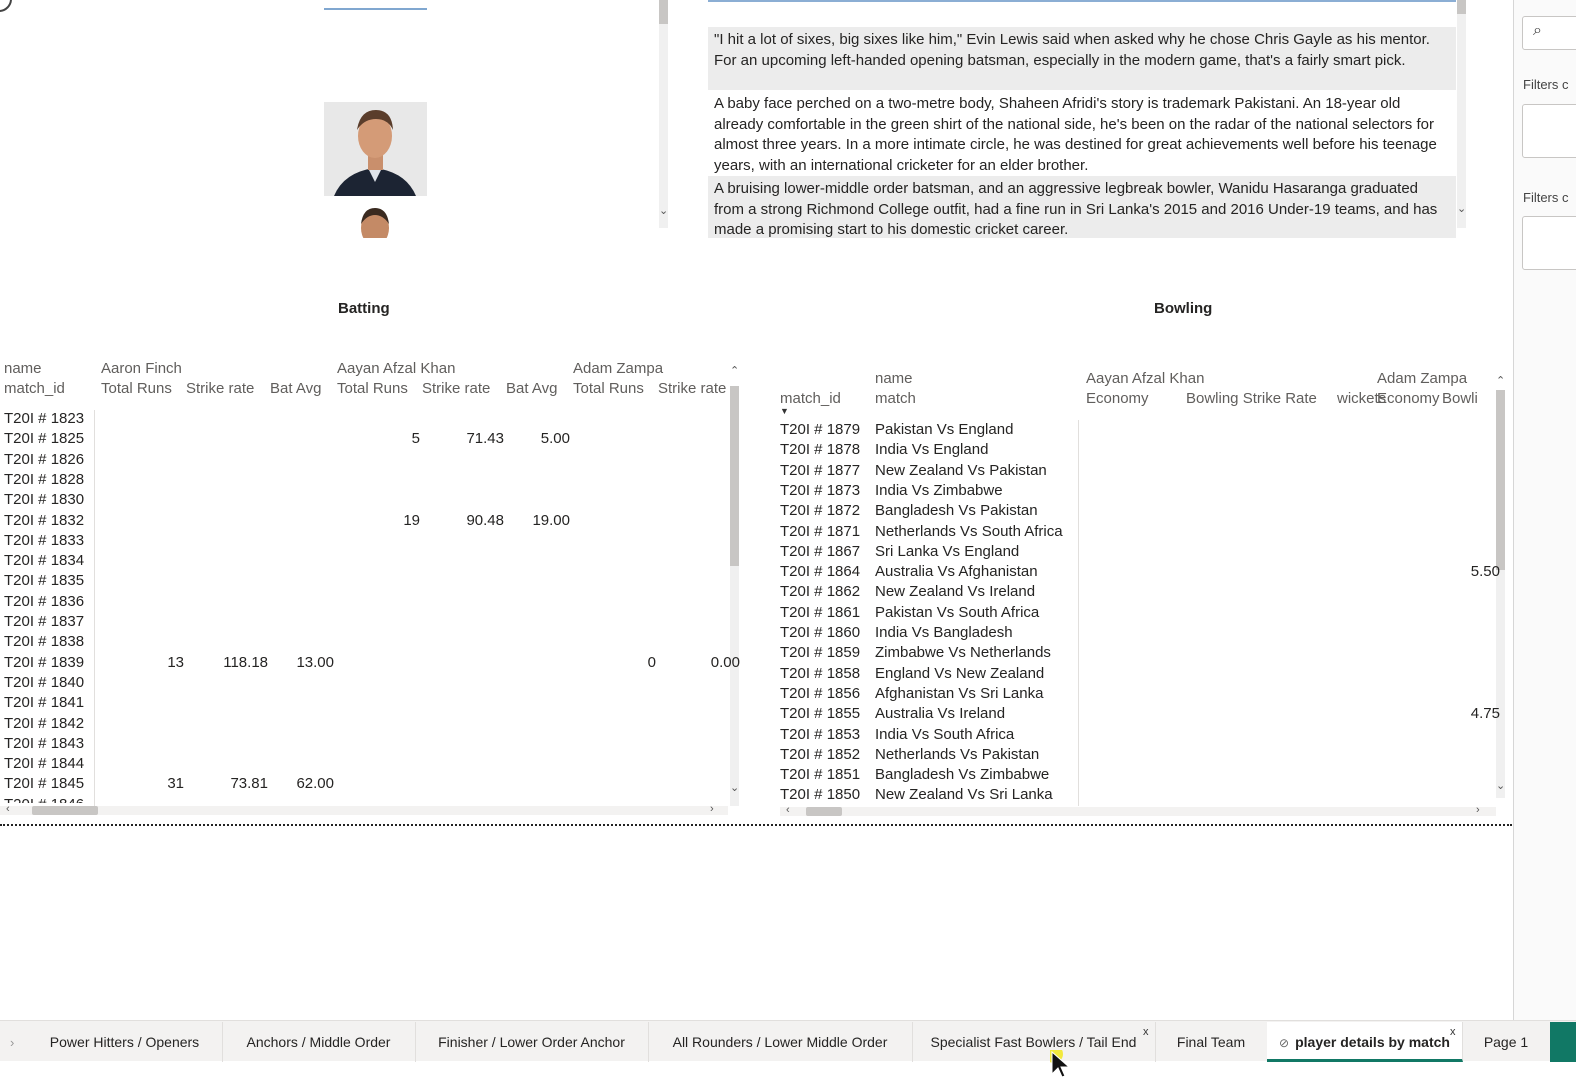  Describe the element at coordinates (1211, 1042) in the screenshot. I see `page-tab: Final Team` at that location.